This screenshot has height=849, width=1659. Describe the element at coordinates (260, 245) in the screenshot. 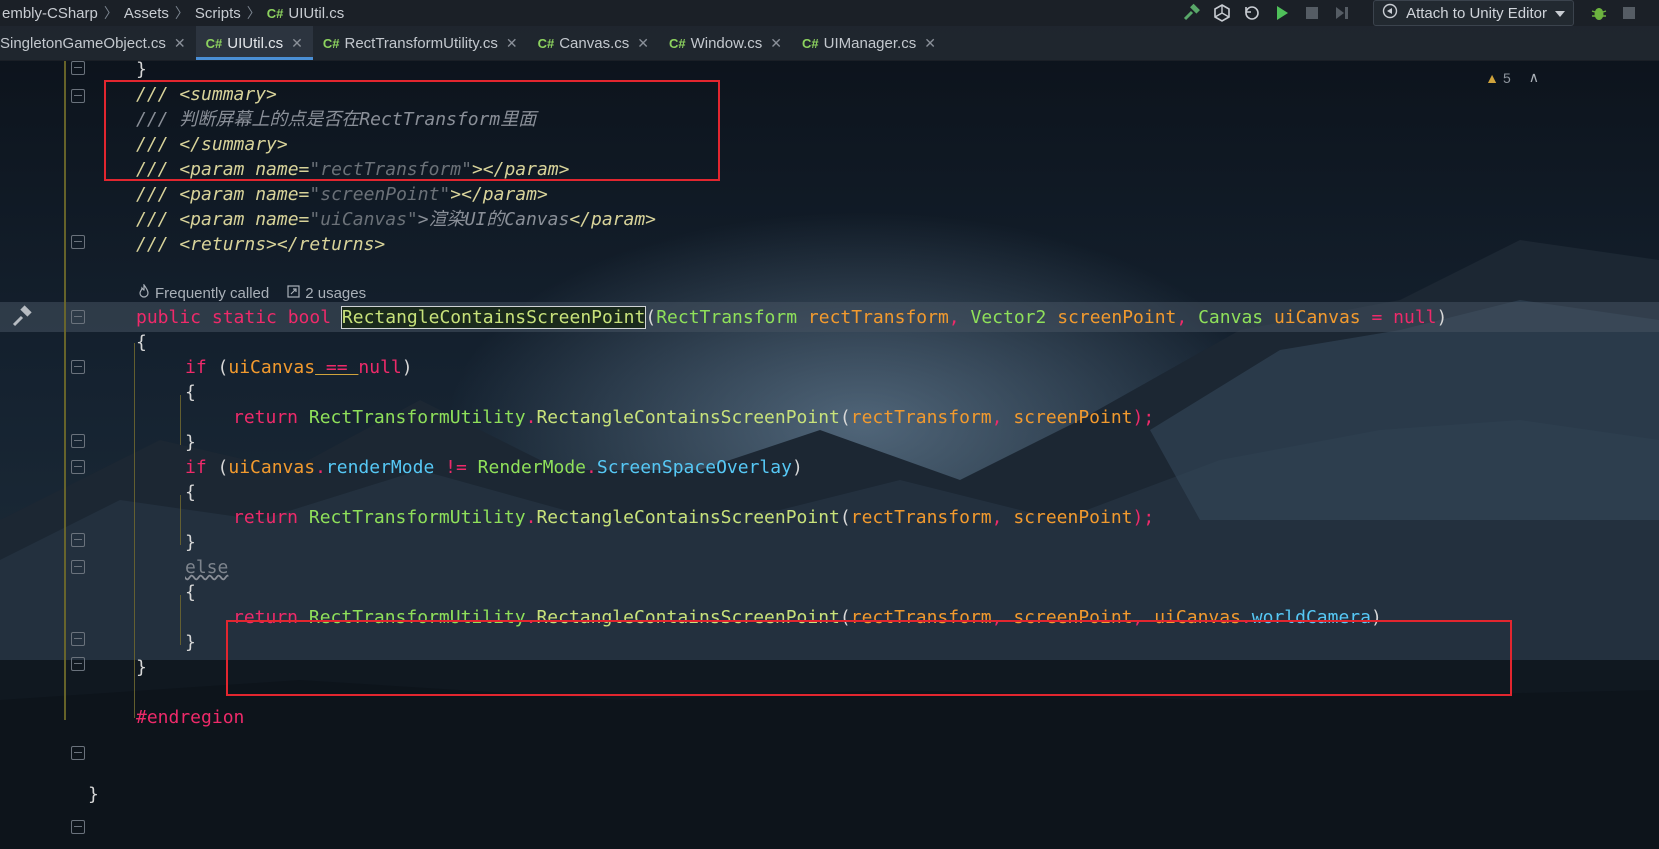

I see `code-line-doc-returns: /// <returns></returns>` at that location.